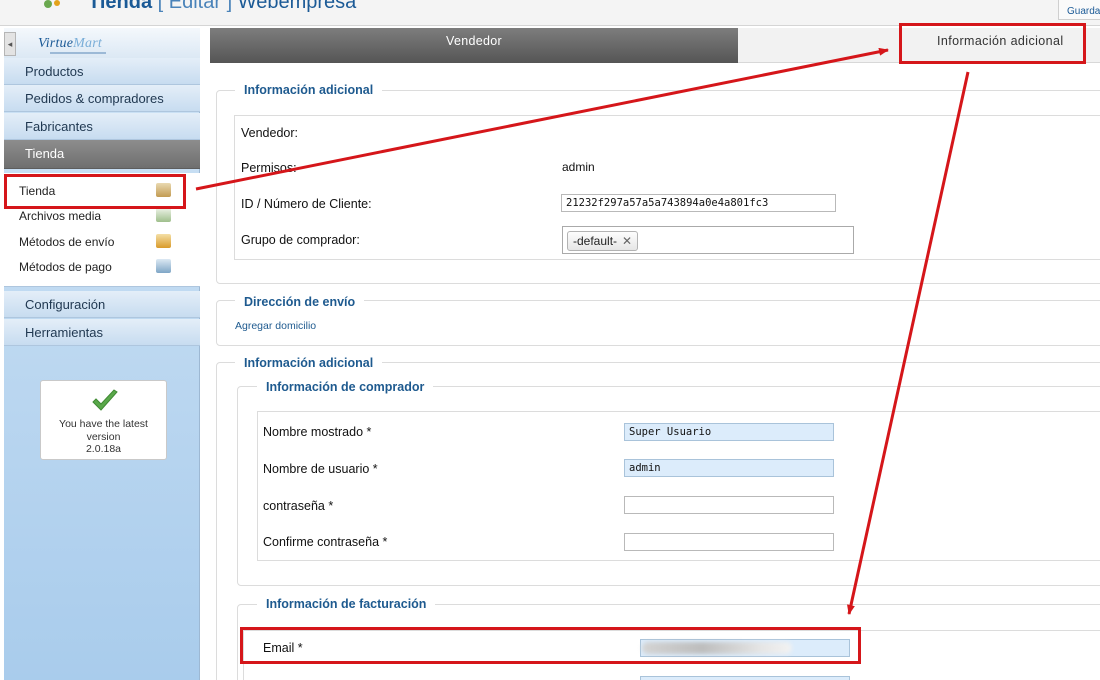 The image size is (1100, 680). I want to click on submenu-item-metodos-pago: Métodos de pago, so click(102, 267).